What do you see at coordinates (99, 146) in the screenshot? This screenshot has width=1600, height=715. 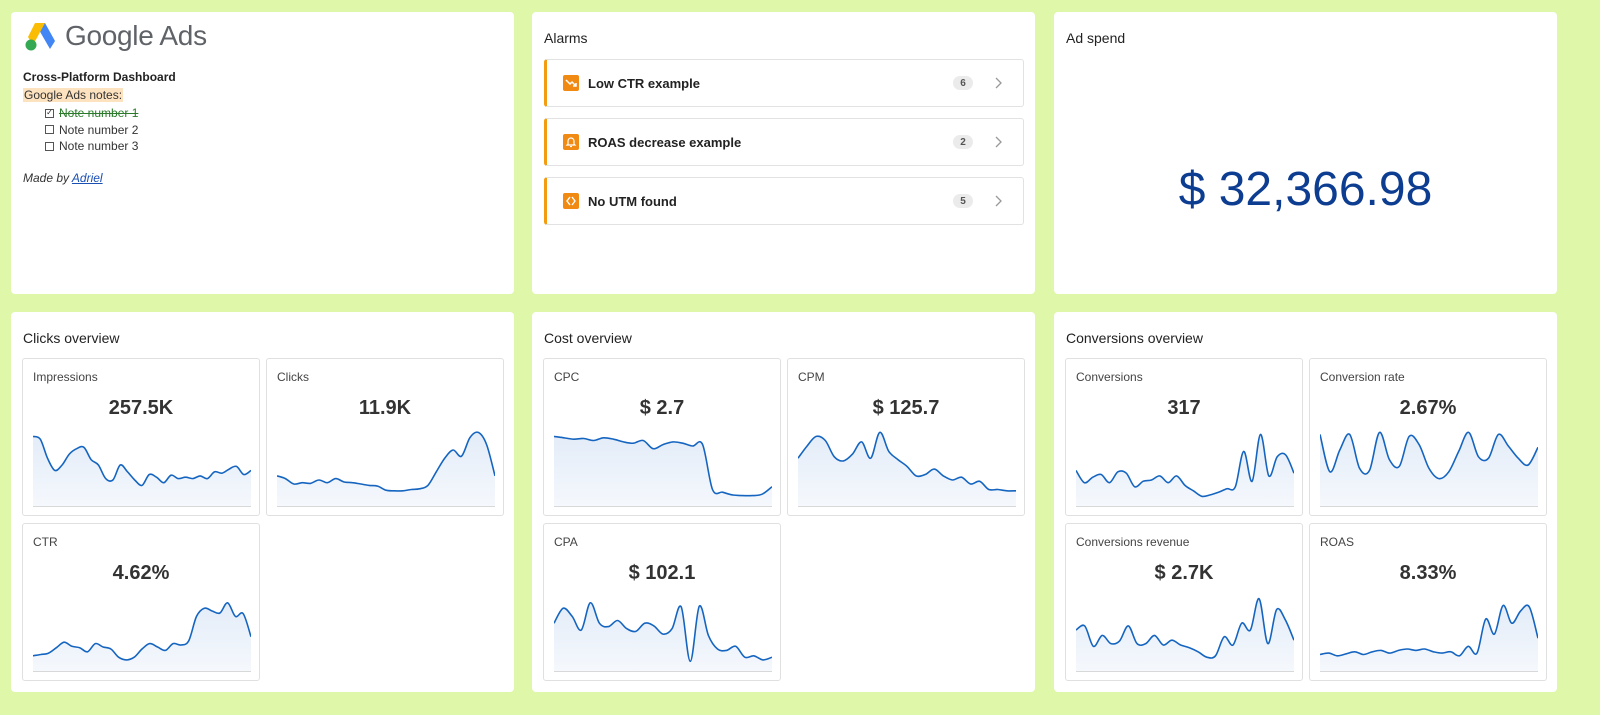 I see `note-text: Note number 3` at bounding box center [99, 146].